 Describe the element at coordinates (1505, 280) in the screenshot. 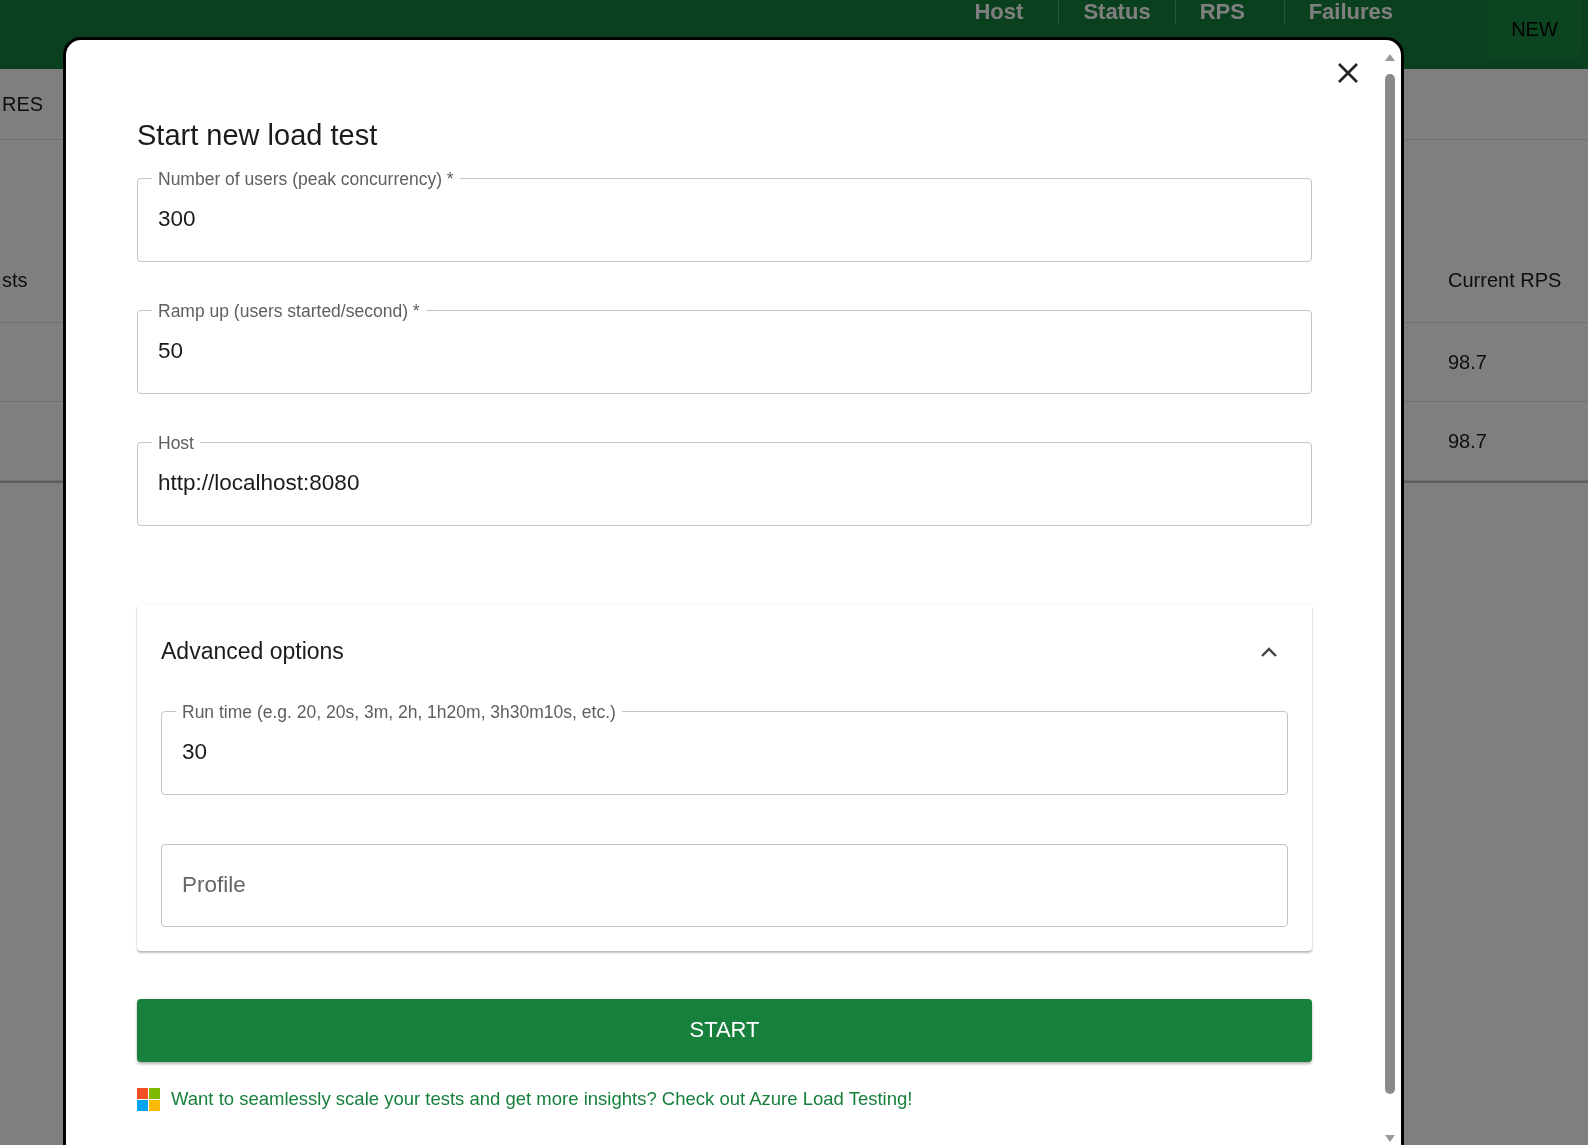

I see `column-header: Current RPS` at that location.